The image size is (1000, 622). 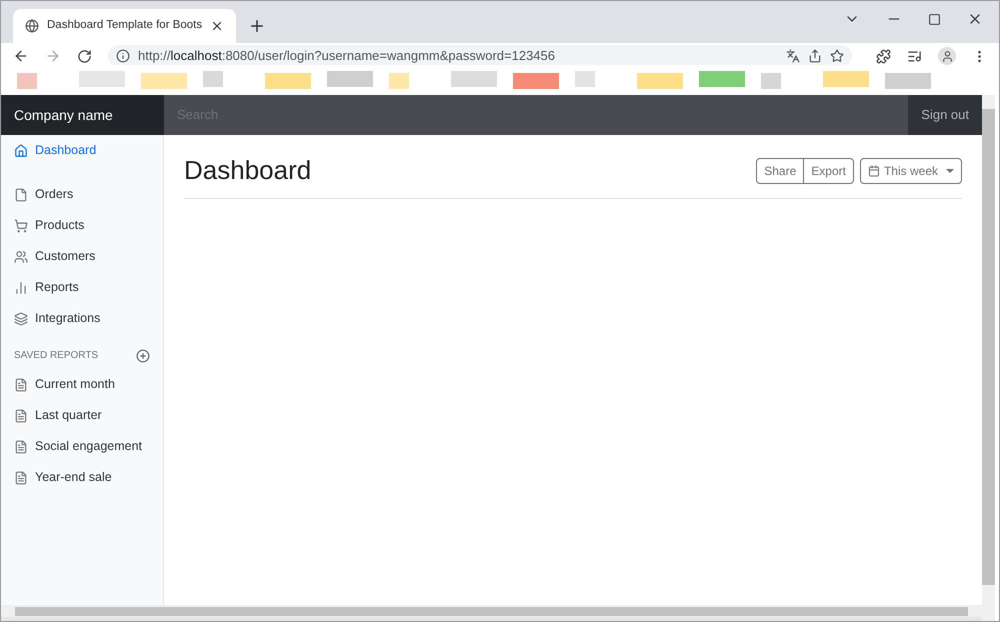 What do you see at coordinates (82, 225) in the screenshot?
I see `sidebar-item: Products` at bounding box center [82, 225].